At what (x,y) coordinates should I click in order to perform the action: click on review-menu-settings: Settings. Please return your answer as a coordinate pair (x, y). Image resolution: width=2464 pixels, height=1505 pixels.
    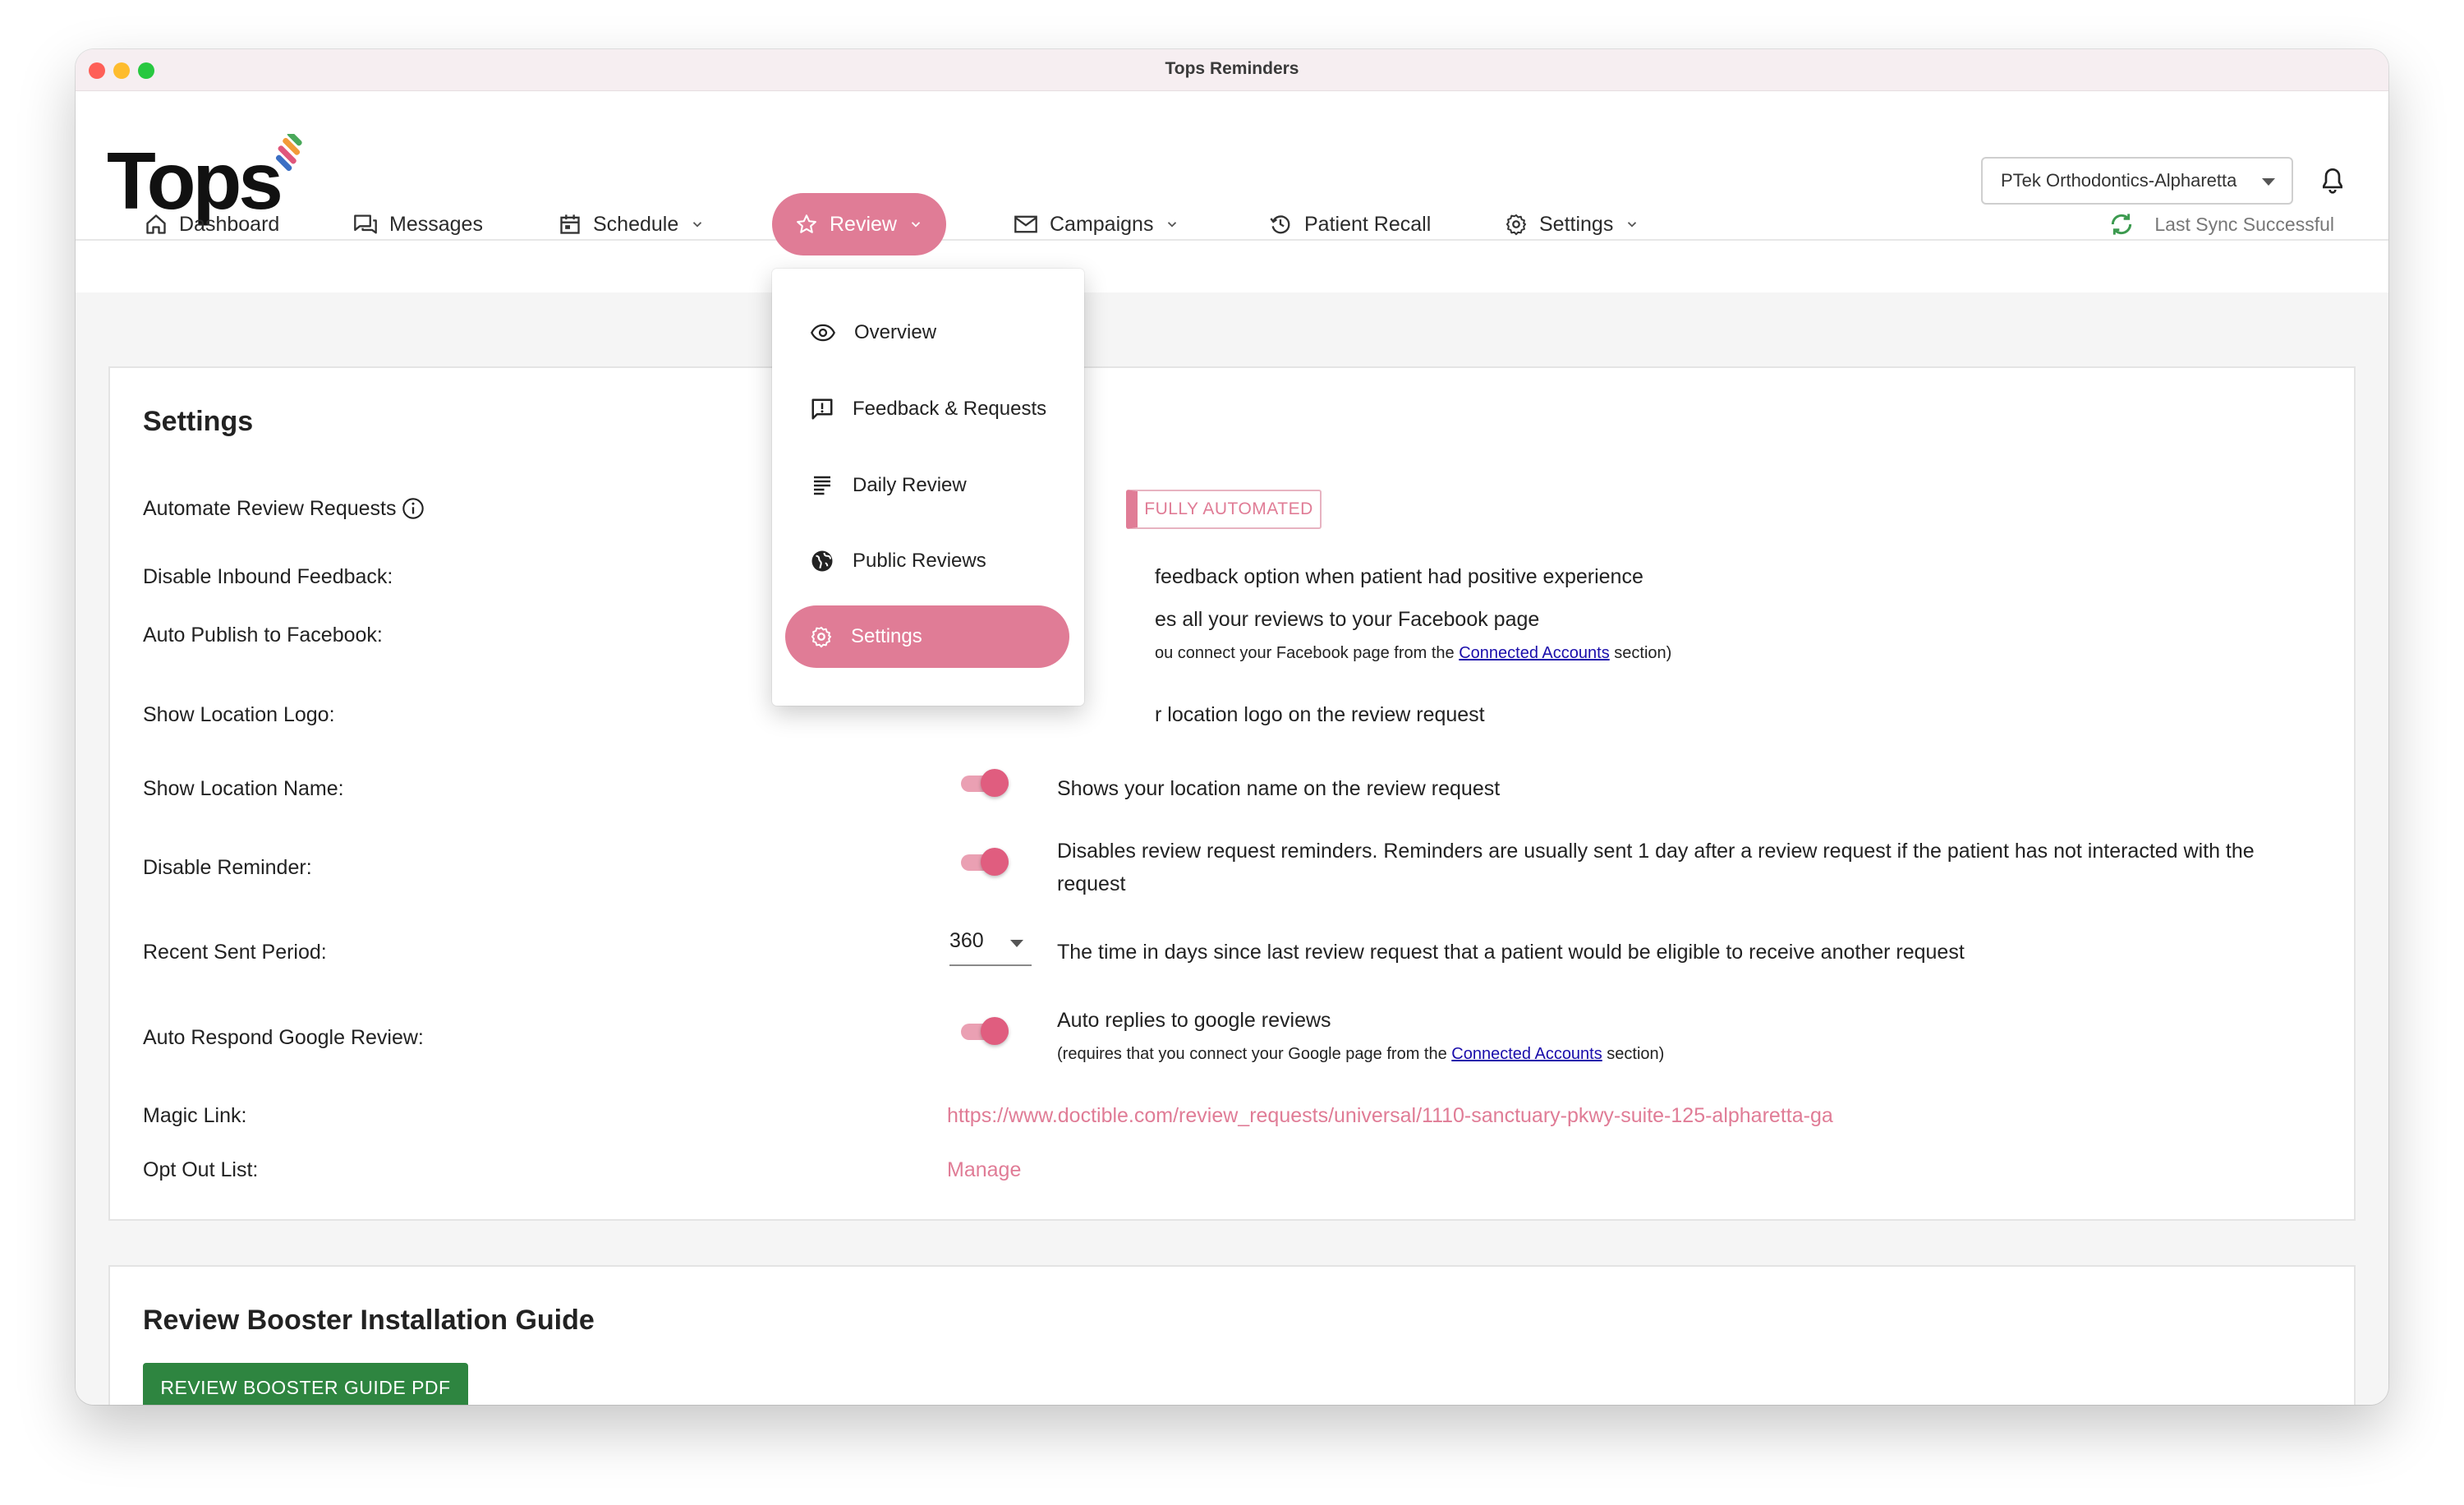
    Looking at the image, I should click on (927, 636).